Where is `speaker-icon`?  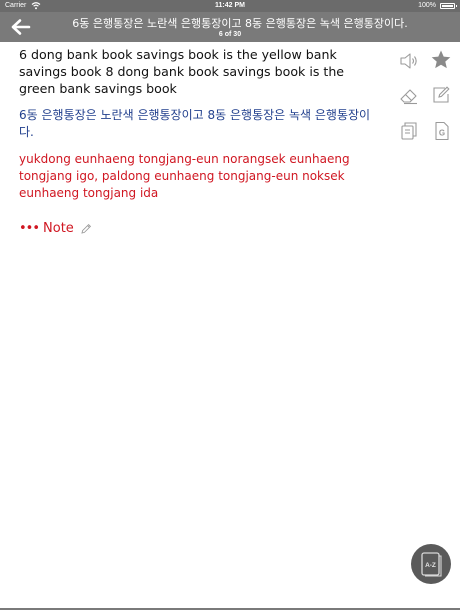
speaker-icon is located at coordinates (409, 61).